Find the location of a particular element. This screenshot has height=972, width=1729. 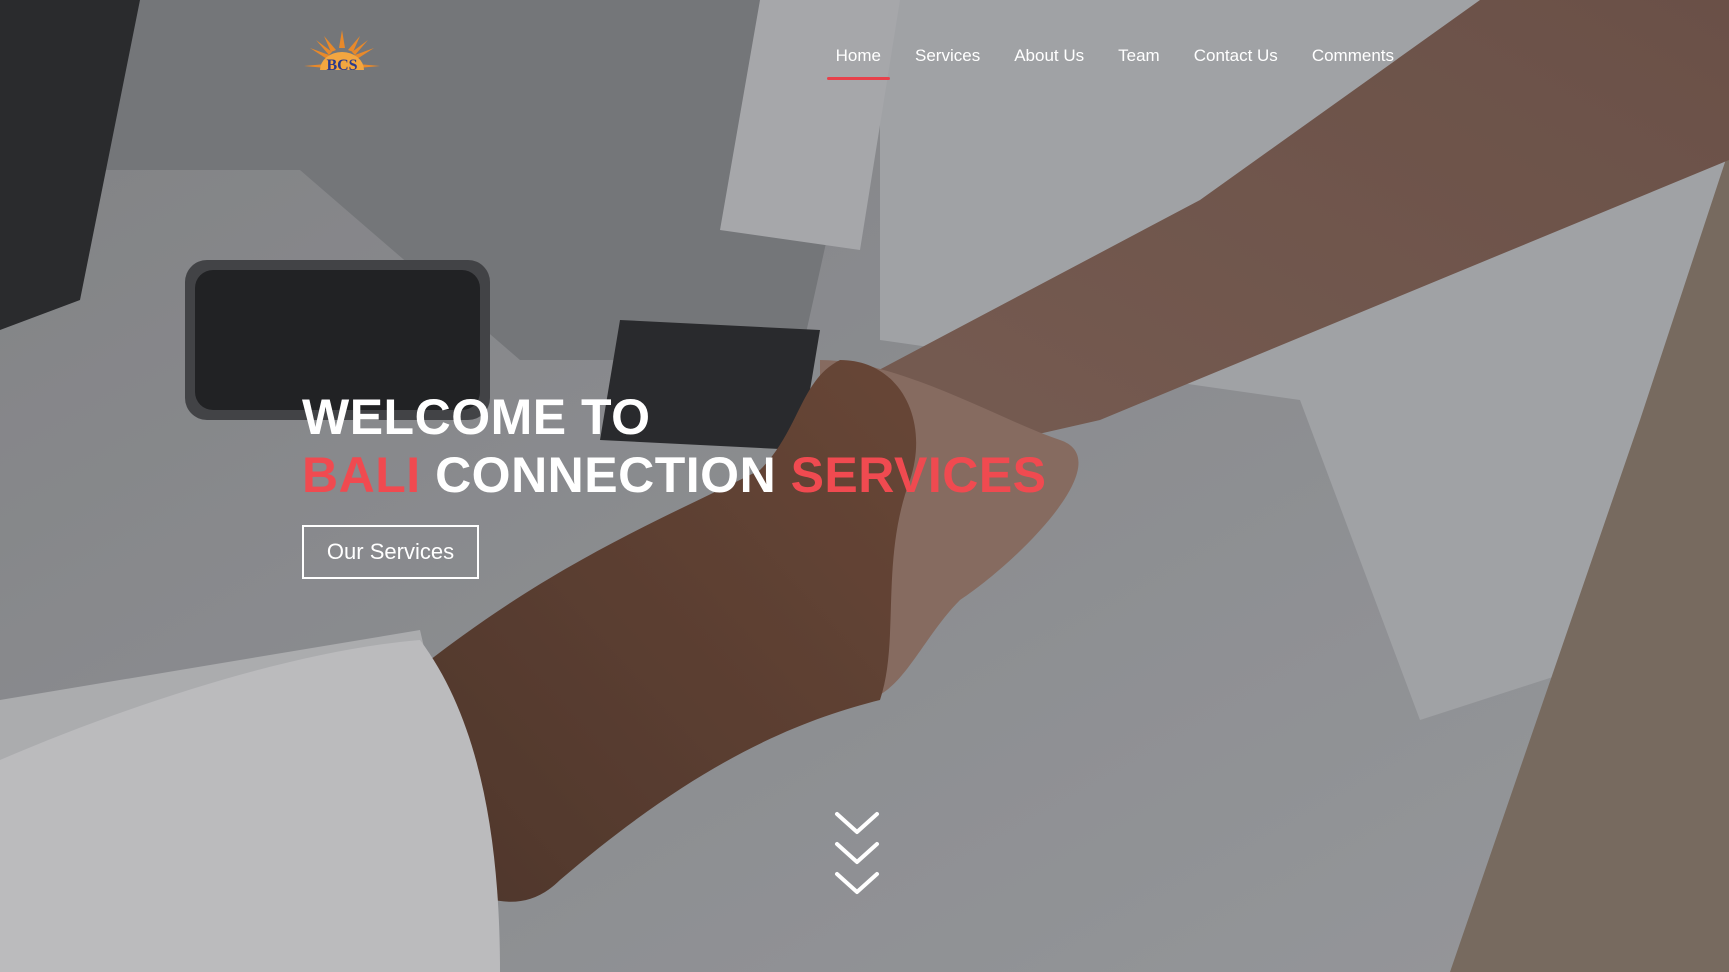

nav-item-comments: Comments is located at coordinates (1353, 60).